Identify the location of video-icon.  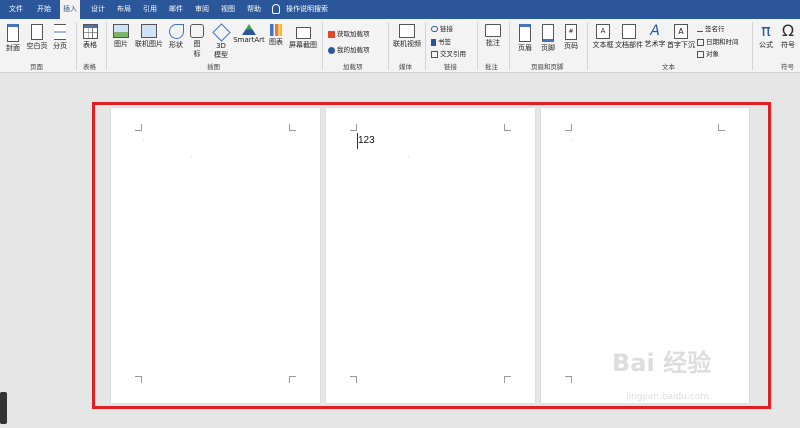
(407, 31).